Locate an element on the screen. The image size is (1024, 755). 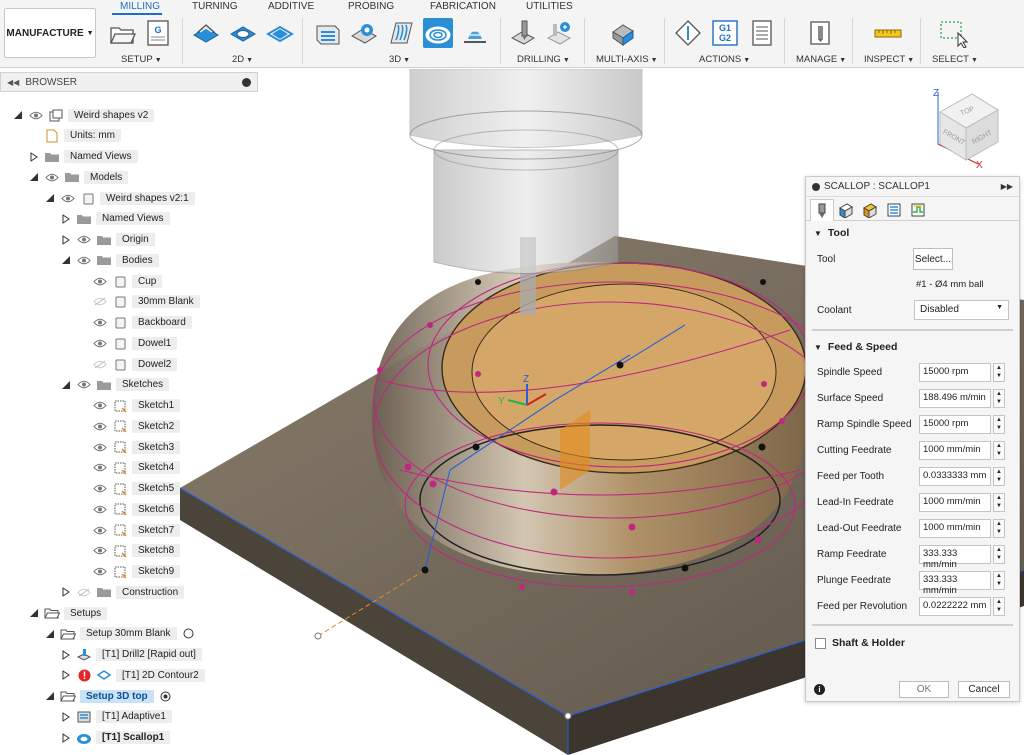
setup-sheet-icon: G is located at coordinates (158, 33).